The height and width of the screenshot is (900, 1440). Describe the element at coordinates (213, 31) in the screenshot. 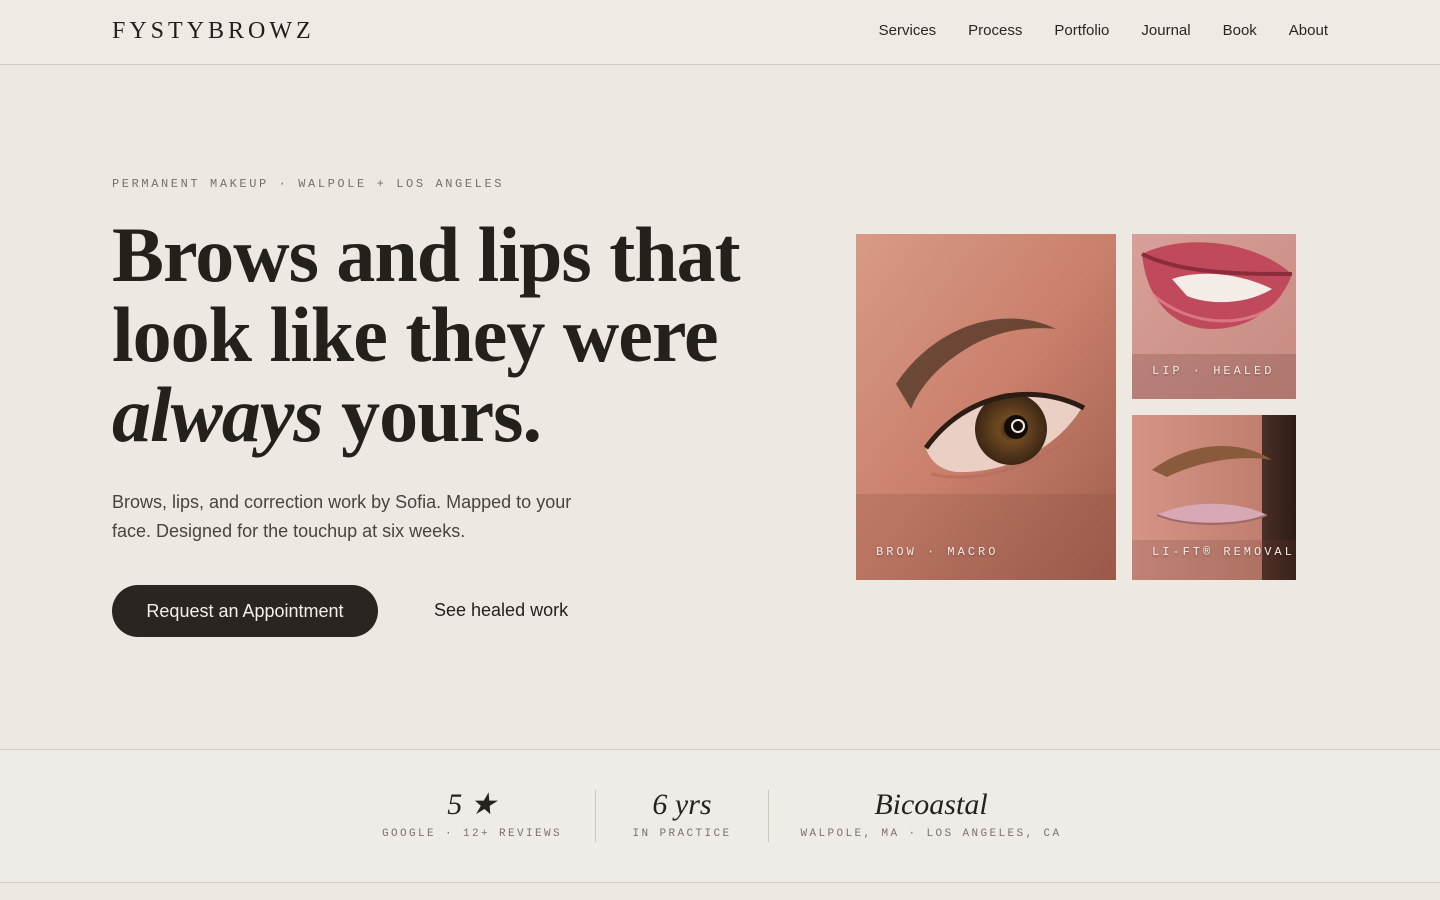

I see `logo: FYSTYBROWZ` at that location.